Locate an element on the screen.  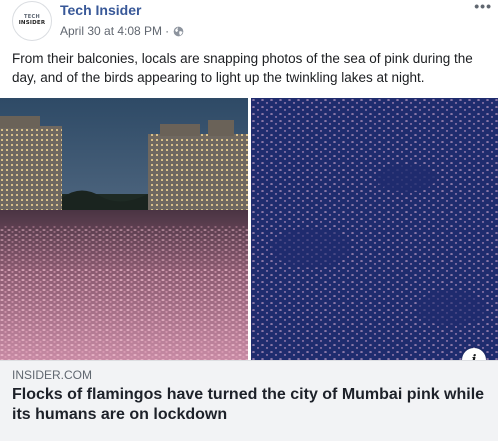
link-domain: INSIDER.COM is located at coordinates (52, 375).